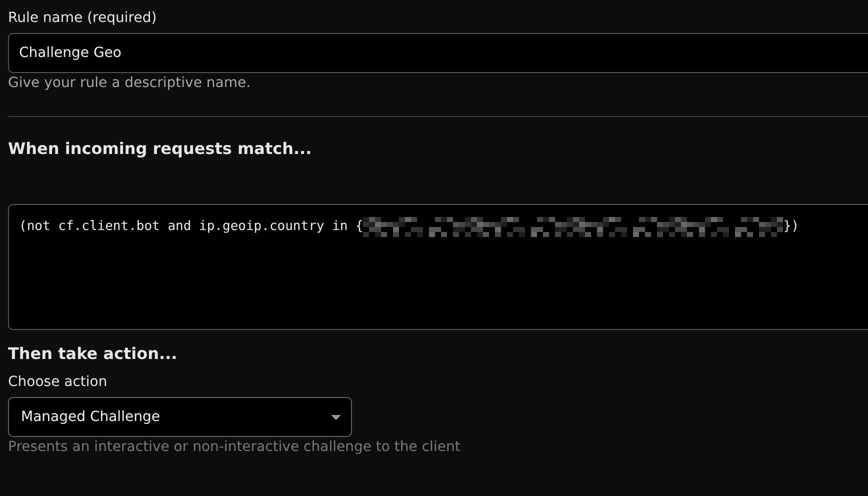  I want to click on rule-name-field: Challenge Geo, so click(438, 53).